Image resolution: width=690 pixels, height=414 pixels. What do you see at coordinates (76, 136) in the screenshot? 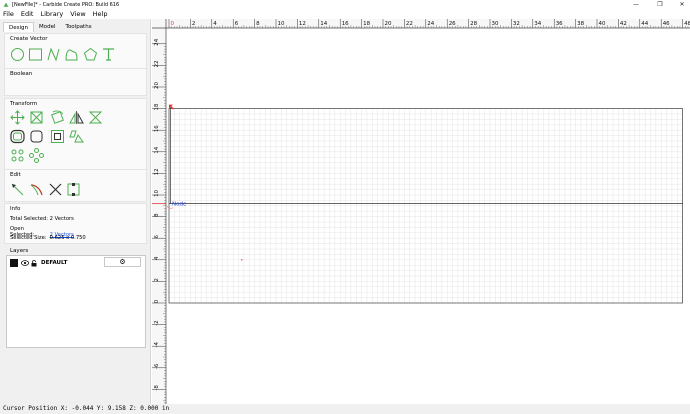
I see `distort-icon` at bounding box center [76, 136].